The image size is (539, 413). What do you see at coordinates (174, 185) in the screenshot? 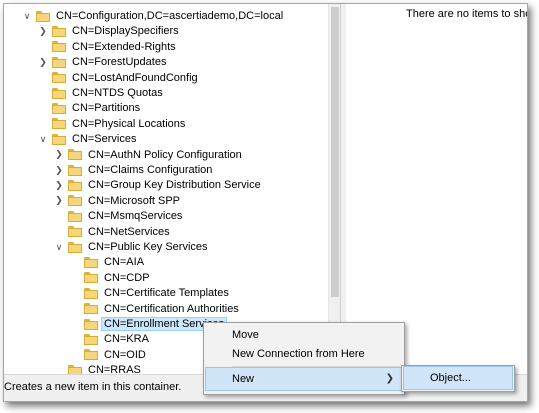
I see `tree-node-label: CN=Group Key Distribution Service` at bounding box center [174, 185].